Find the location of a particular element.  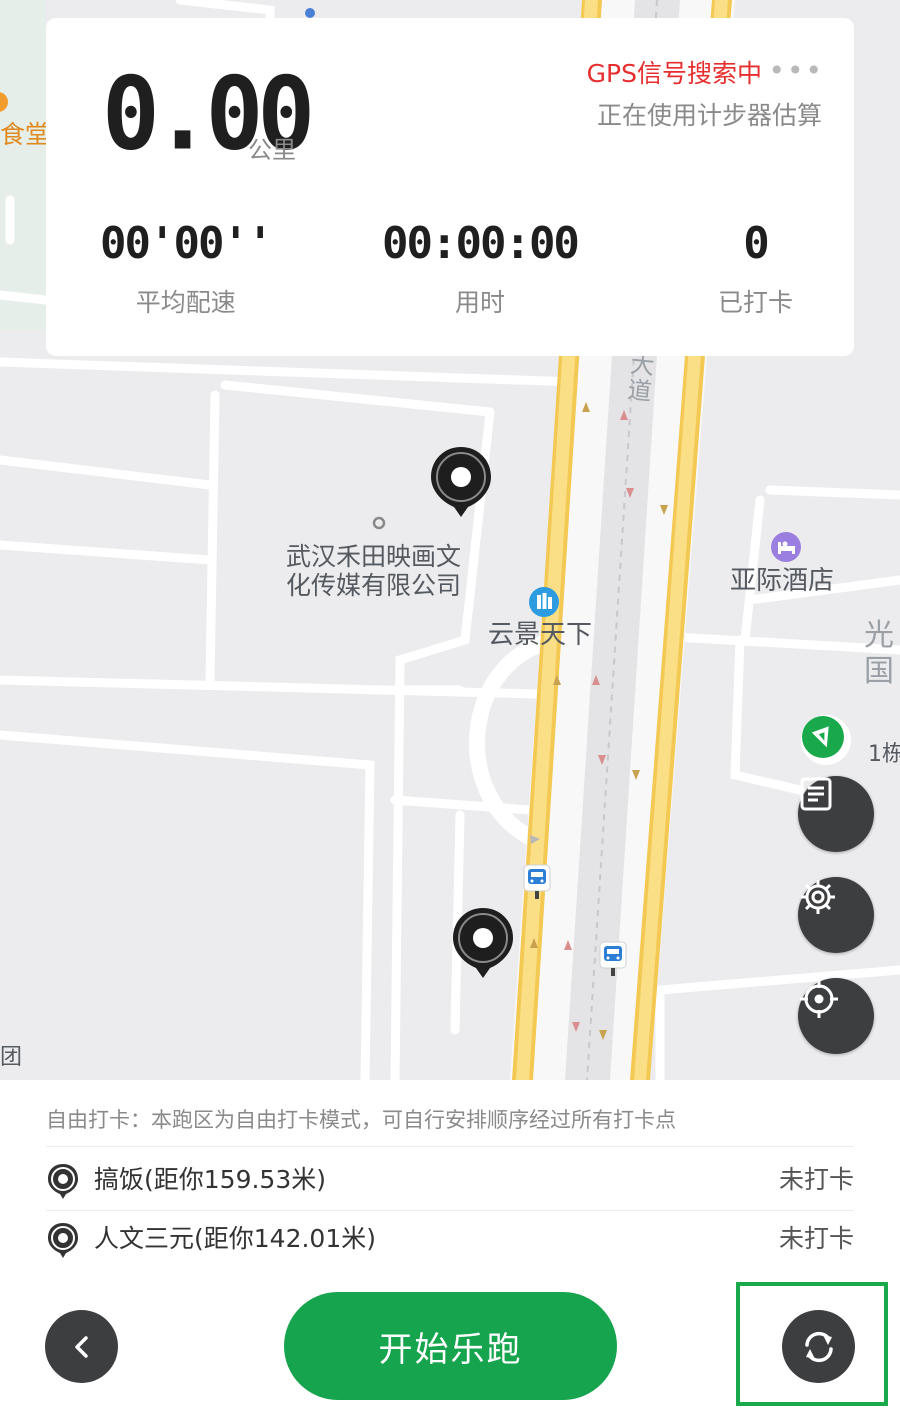

avg-pace-label: 平均配速 is located at coordinates (185, 302).